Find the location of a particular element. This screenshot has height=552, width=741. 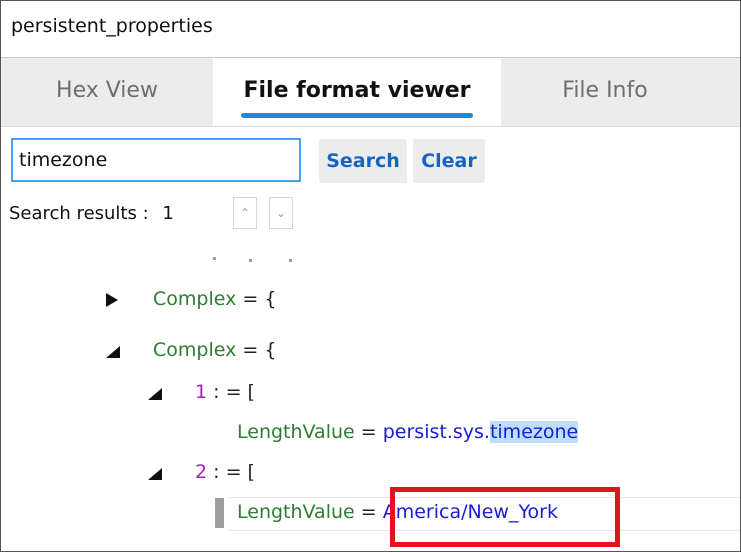

tree-node-index: 2 is located at coordinates (201, 472).